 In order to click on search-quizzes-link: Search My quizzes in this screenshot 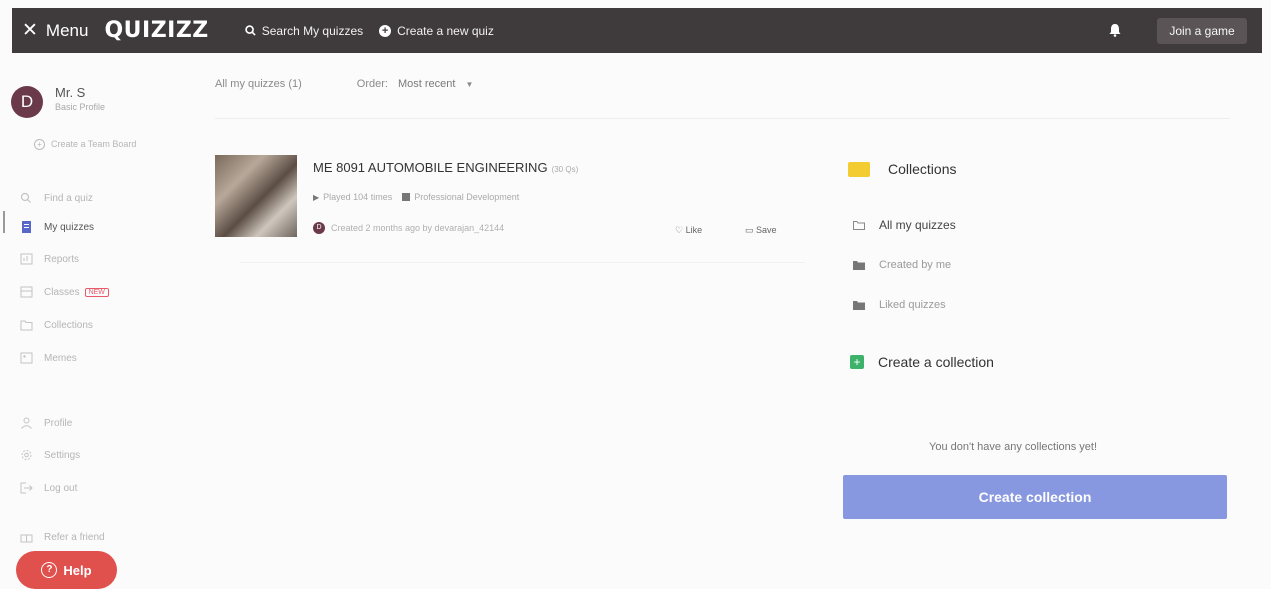, I will do `click(304, 31)`.